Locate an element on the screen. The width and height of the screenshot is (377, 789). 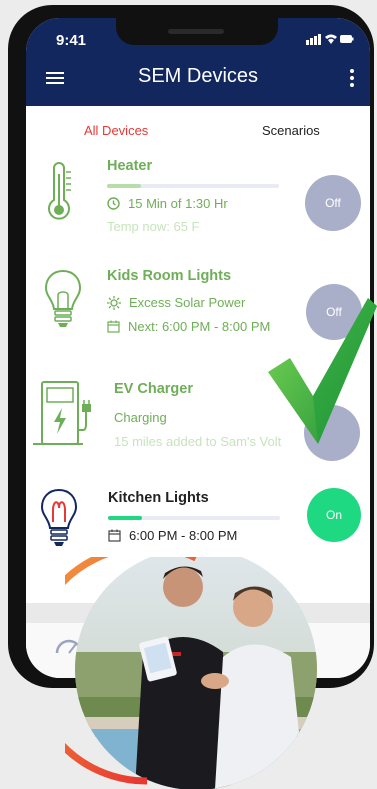
tab-bar: All Devices Scenarios is located at coordinates (198, 130).